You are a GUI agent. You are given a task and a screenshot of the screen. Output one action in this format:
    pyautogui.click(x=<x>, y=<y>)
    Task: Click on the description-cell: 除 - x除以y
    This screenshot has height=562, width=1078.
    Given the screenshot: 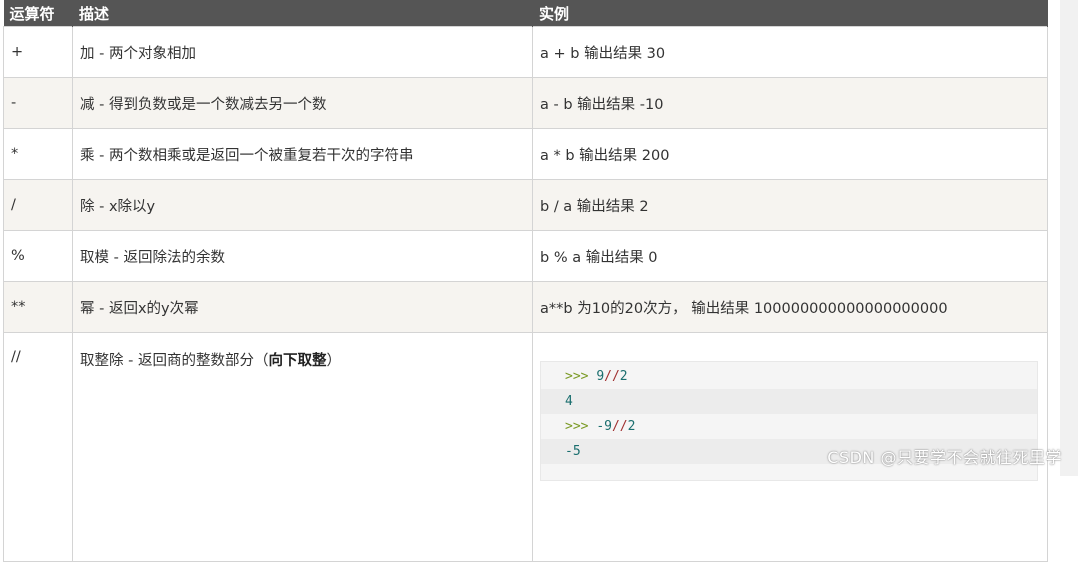 What is the action you would take?
    pyautogui.click(x=302, y=205)
    